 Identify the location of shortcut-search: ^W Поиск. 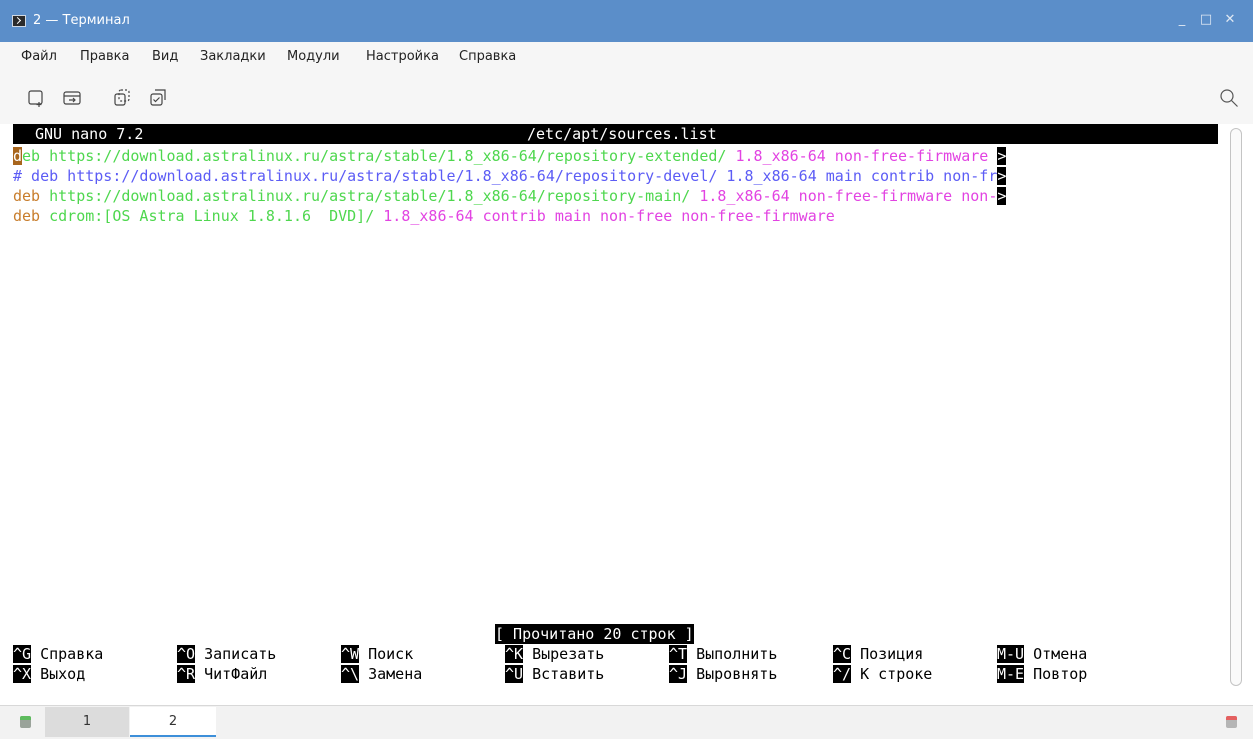
(377, 654).